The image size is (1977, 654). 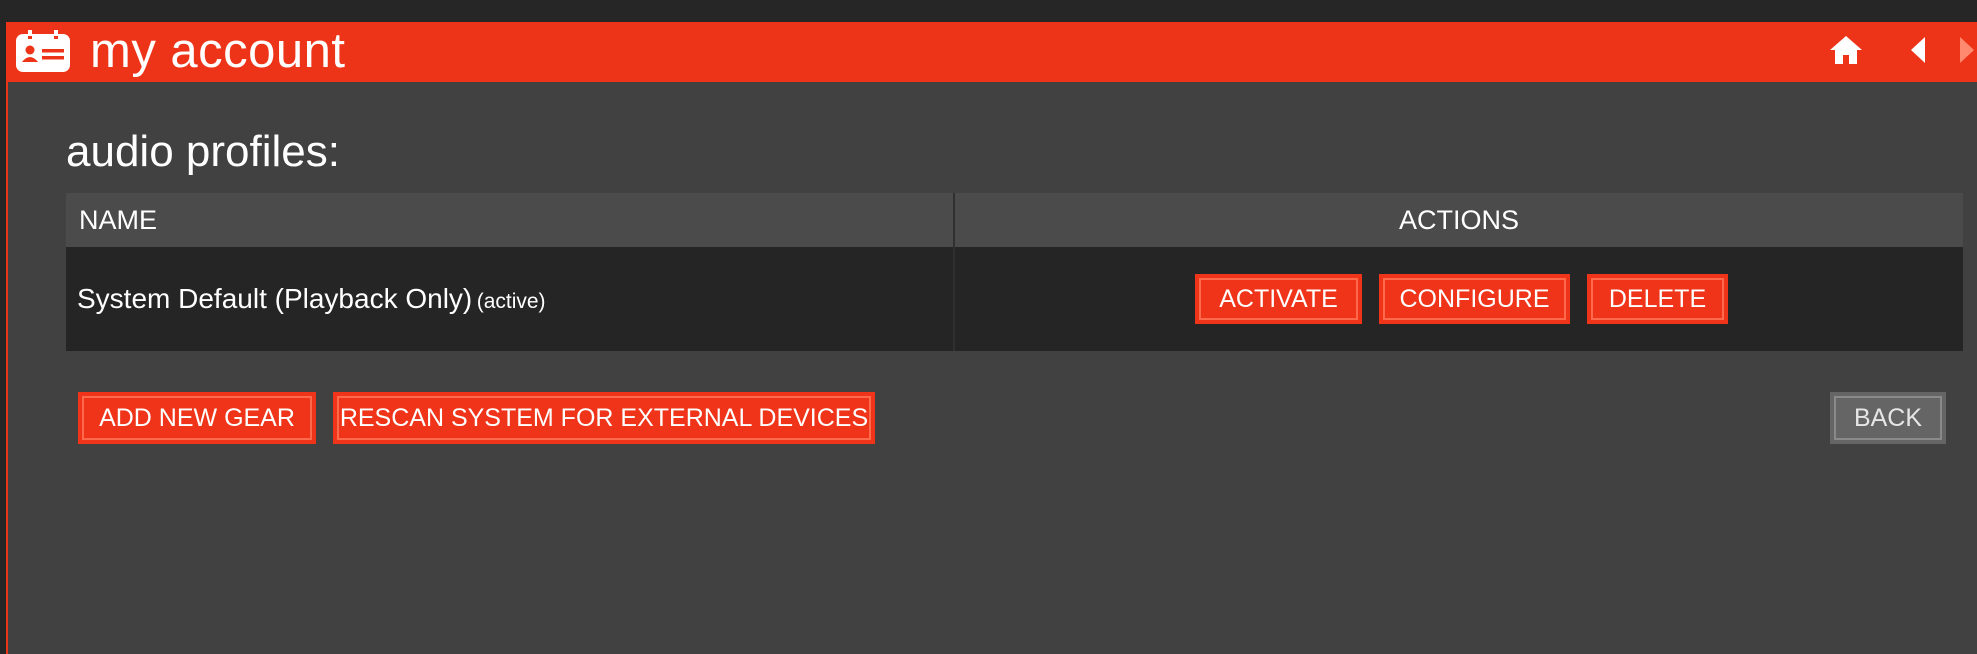 I want to click on rescan-devices-button: RESCAN SYSTEM FOR EXTERNAL DEVICES, so click(x=604, y=418).